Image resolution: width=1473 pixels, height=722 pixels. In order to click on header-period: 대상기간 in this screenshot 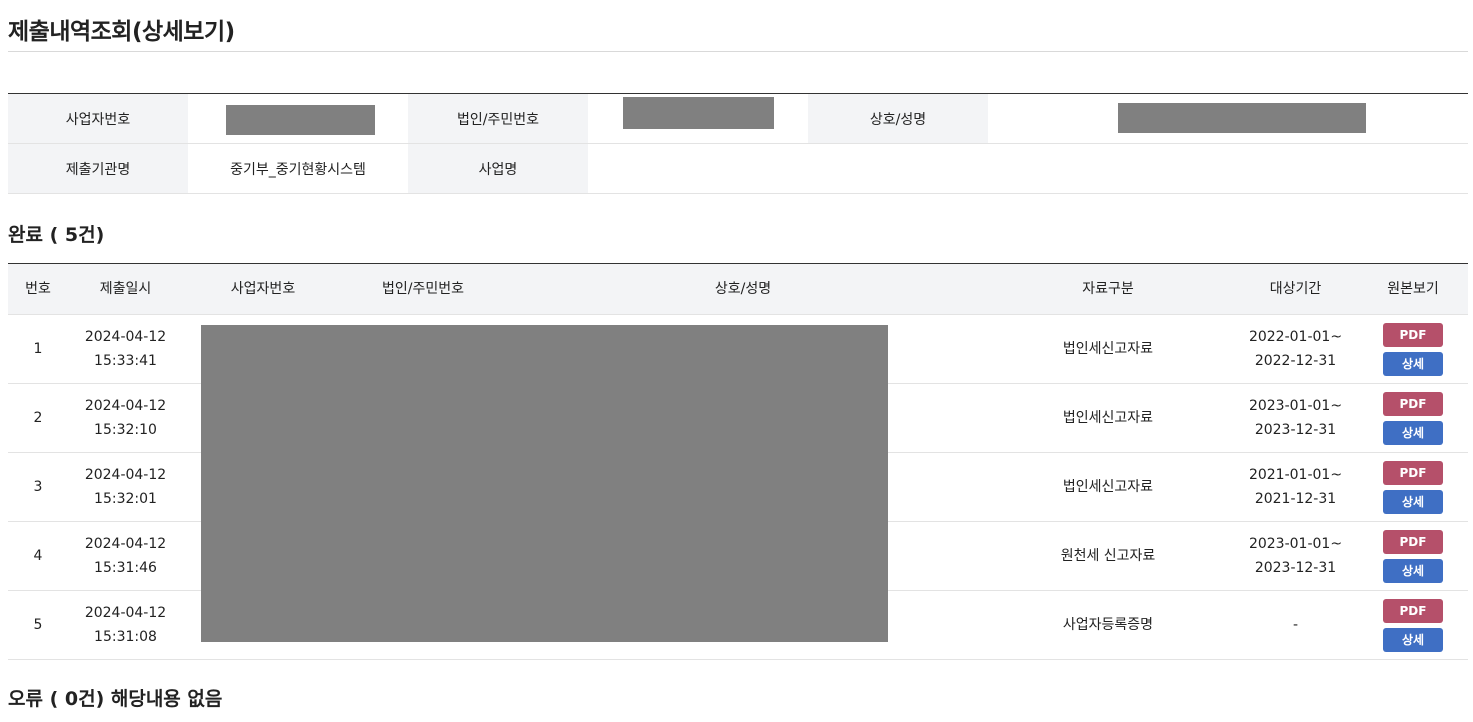, I will do `click(1295, 289)`.